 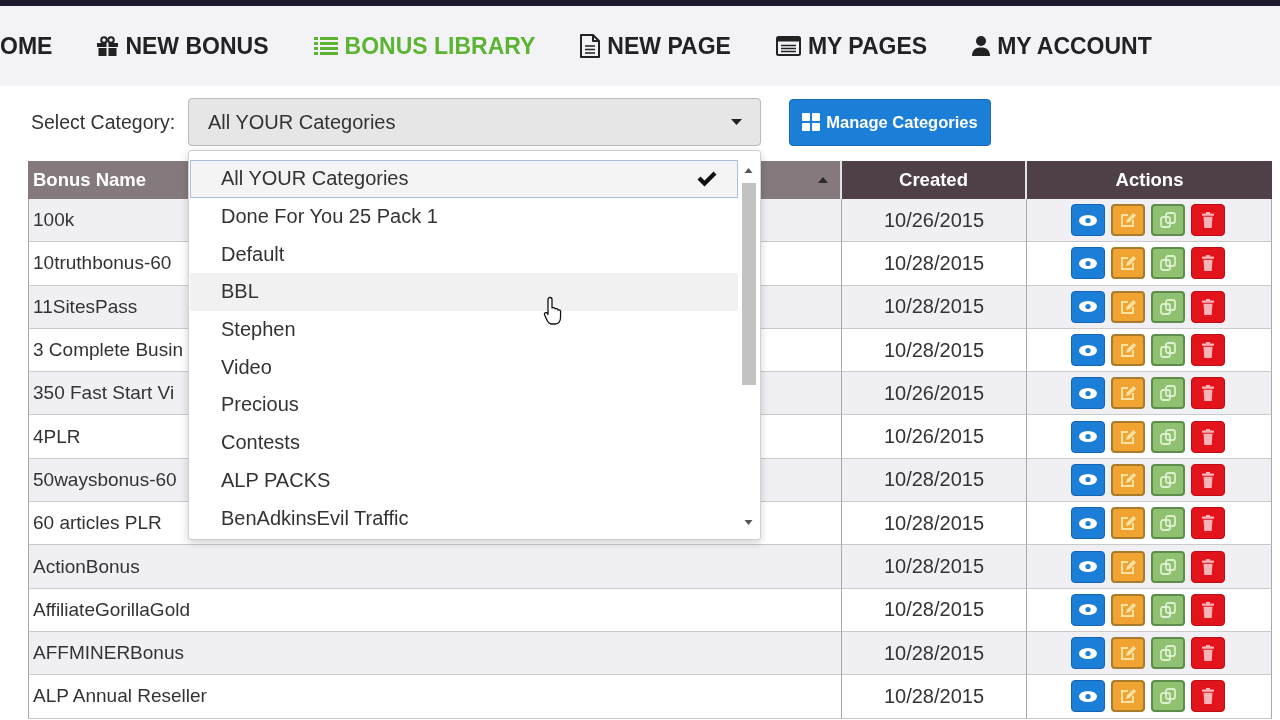 I want to click on manage-categories-button: Manage Categories, so click(x=890, y=122).